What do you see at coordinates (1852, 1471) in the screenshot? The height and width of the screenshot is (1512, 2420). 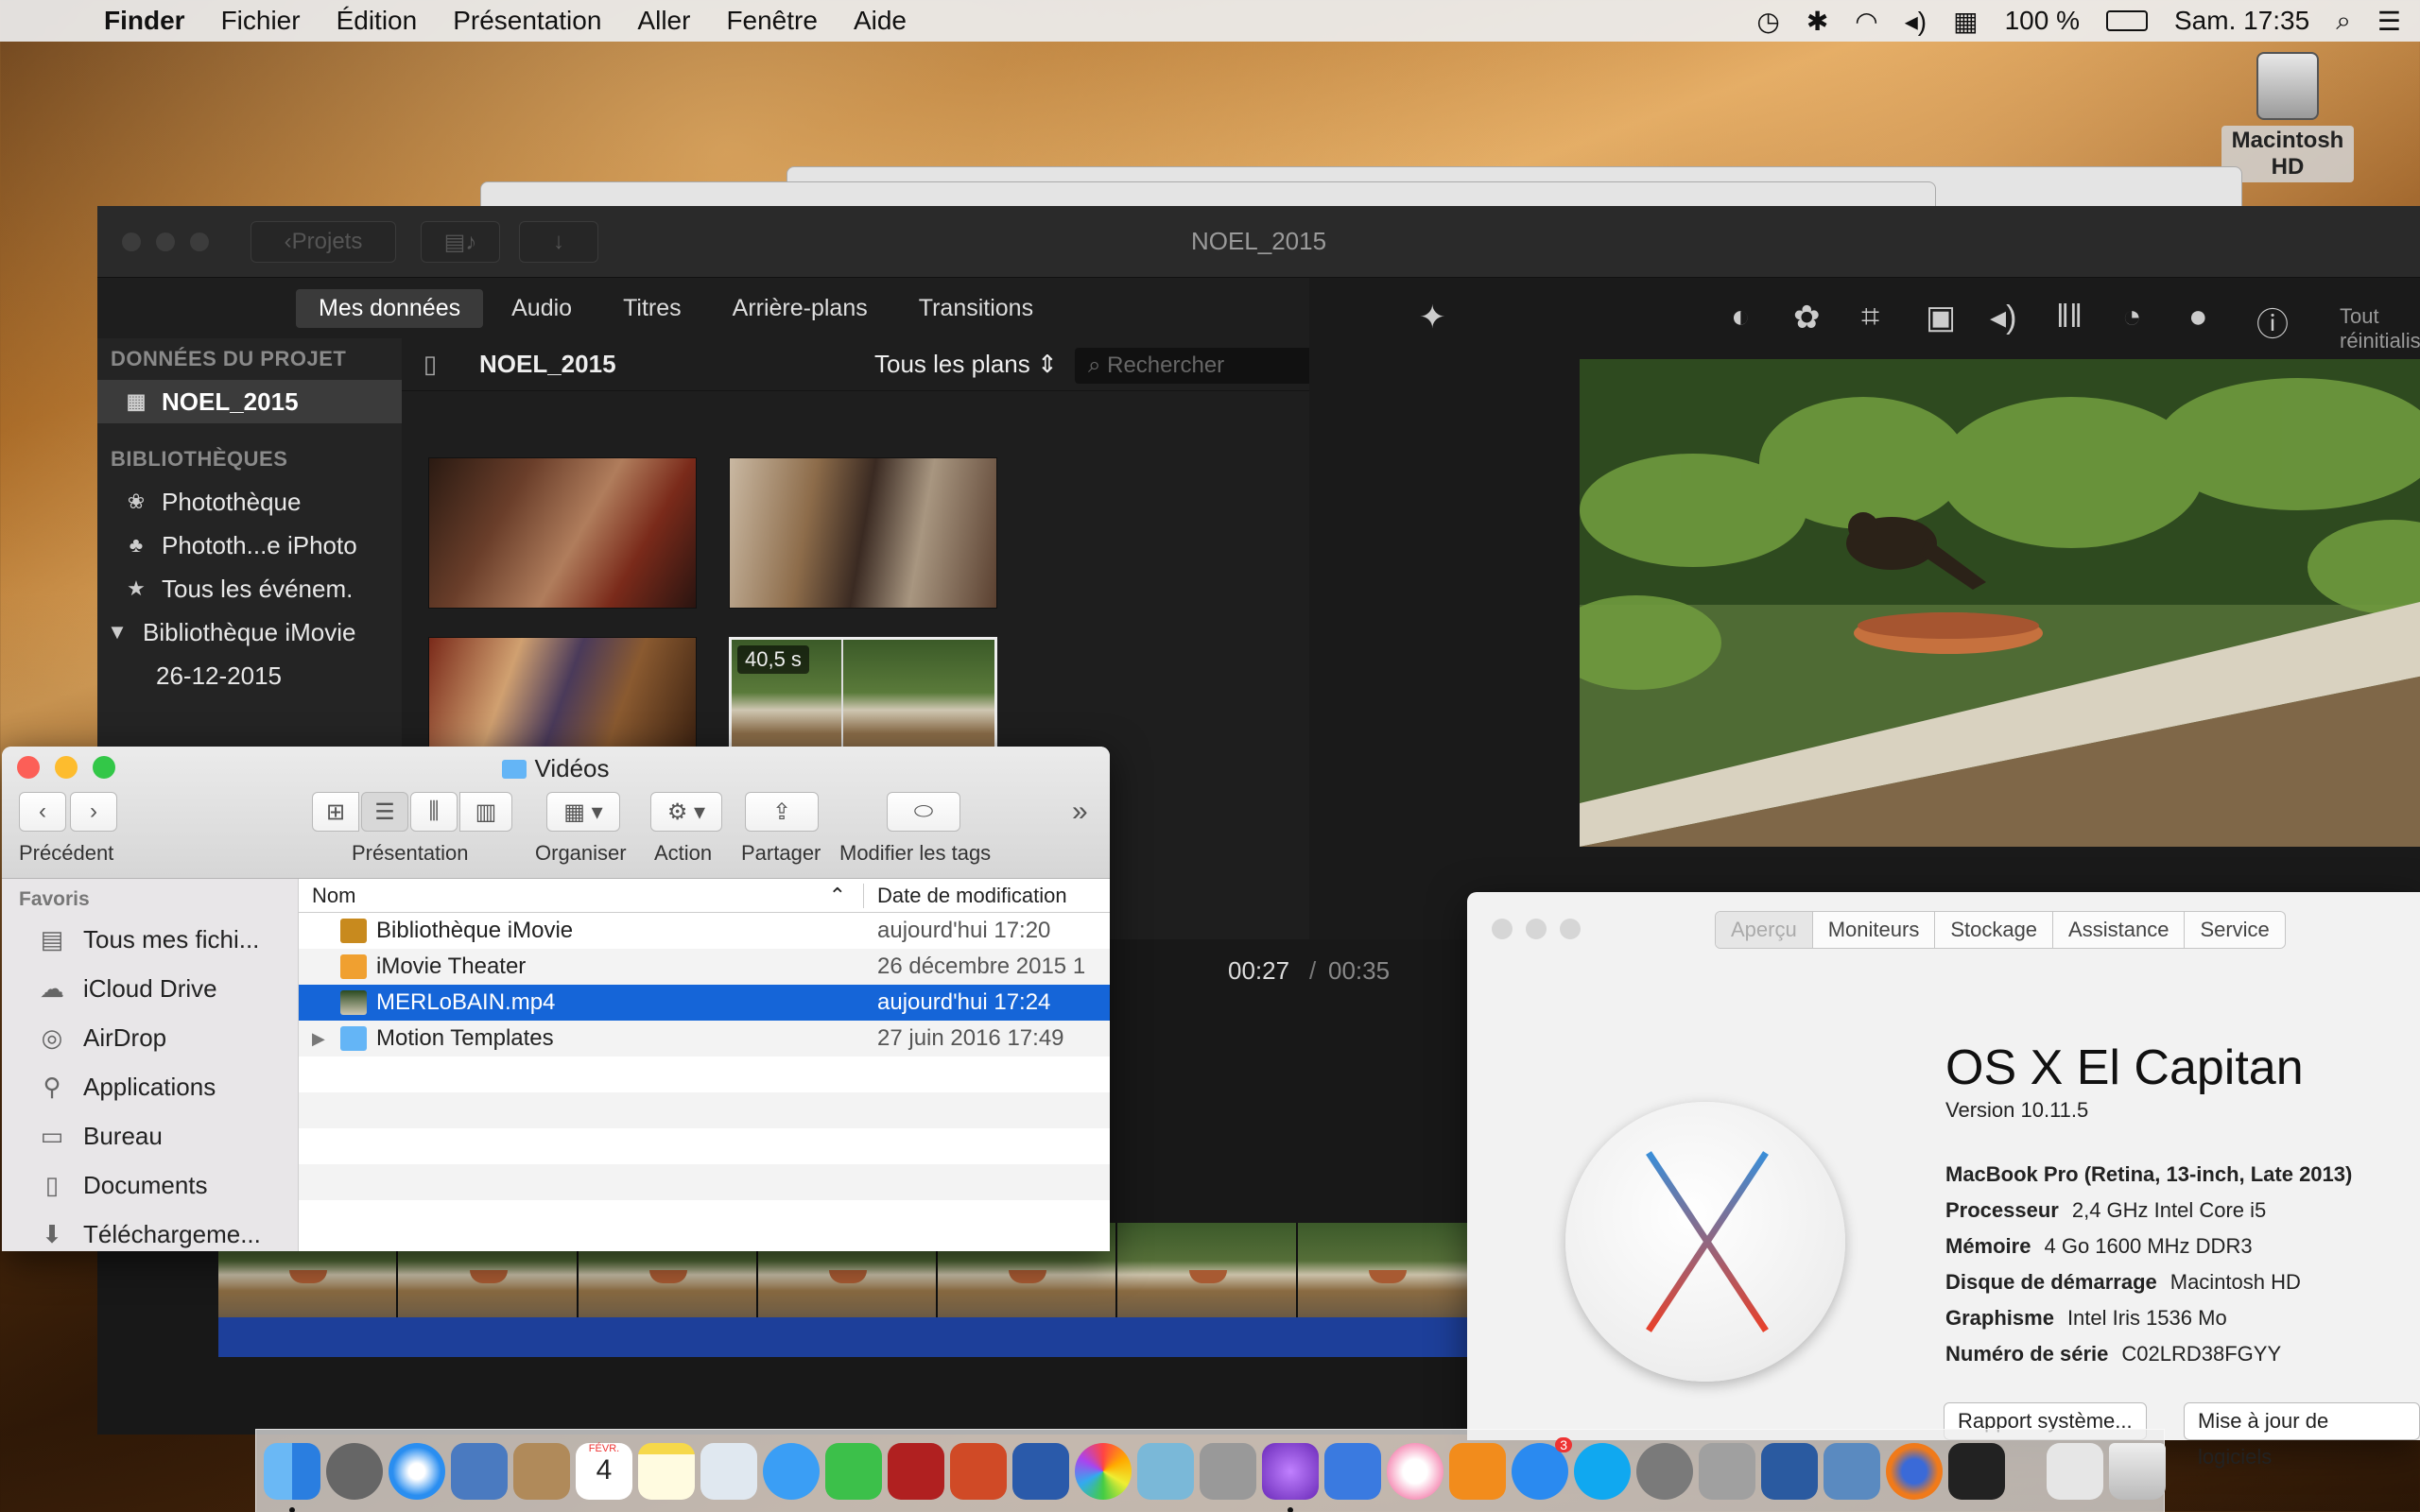 I see `network-icon` at bounding box center [1852, 1471].